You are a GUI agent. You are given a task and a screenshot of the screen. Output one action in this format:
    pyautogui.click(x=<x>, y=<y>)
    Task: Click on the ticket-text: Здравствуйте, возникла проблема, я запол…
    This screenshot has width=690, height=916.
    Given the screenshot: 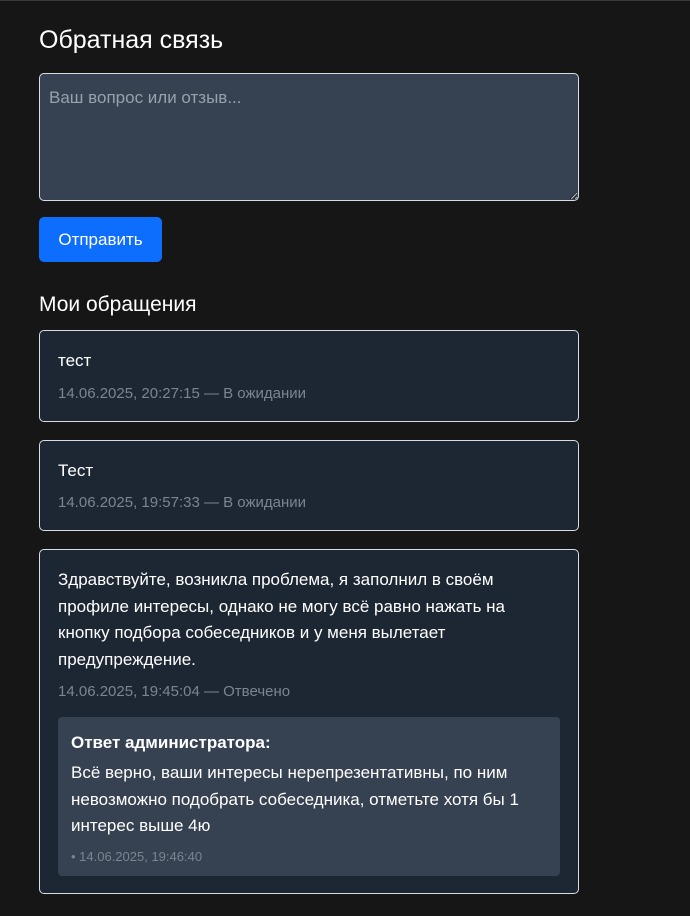 What is the action you would take?
    pyautogui.click(x=282, y=619)
    